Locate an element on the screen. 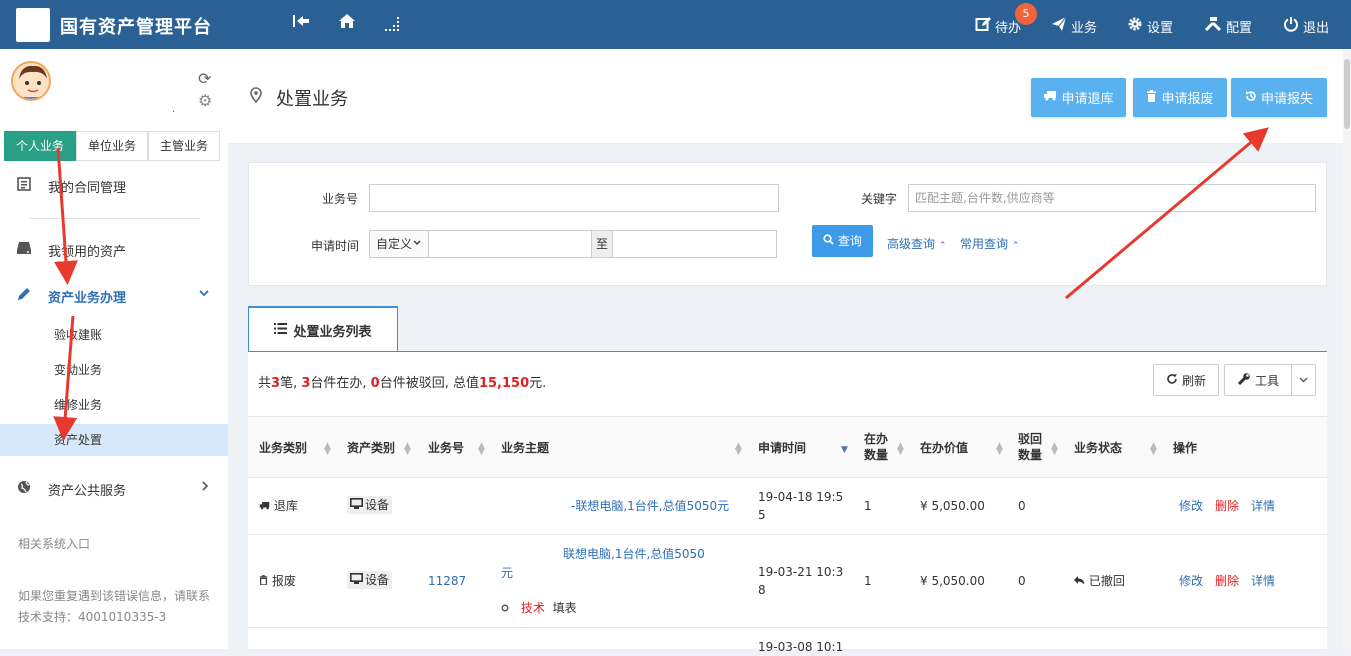 The image size is (1351, 656). refresh-icon is located at coordinates (1172, 380).